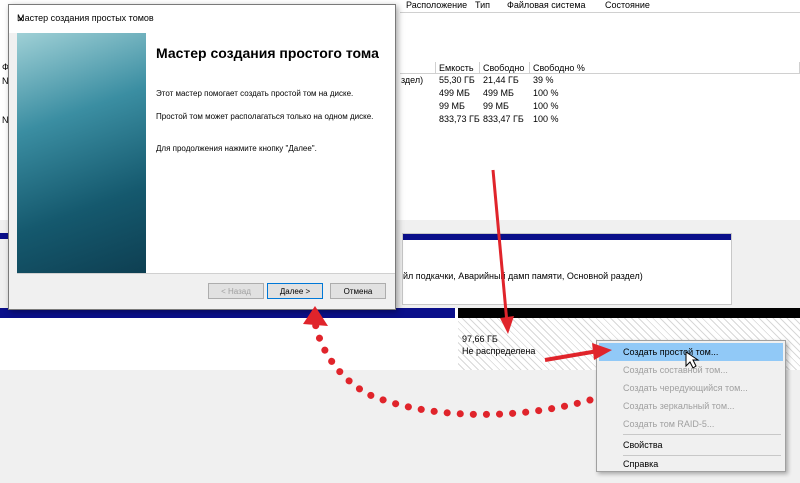 This screenshot has height=483, width=800. Describe the element at coordinates (546, 5) in the screenshot. I see `col-filesystem: Файловая система` at that location.